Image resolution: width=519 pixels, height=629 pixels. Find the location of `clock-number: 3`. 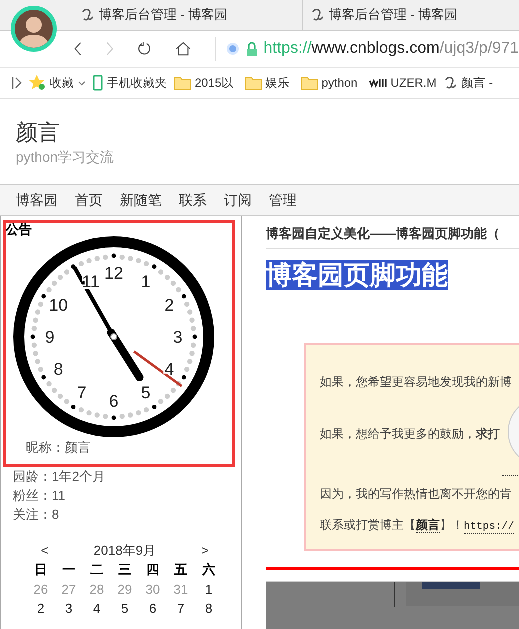

clock-number: 3 is located at coordinates (178, 337).